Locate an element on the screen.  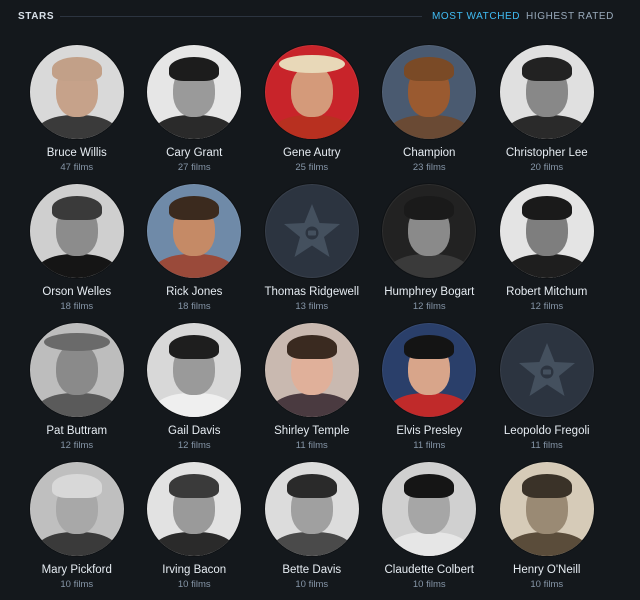
star-name: Claudette Colbert is located at coordinates (430, 570).